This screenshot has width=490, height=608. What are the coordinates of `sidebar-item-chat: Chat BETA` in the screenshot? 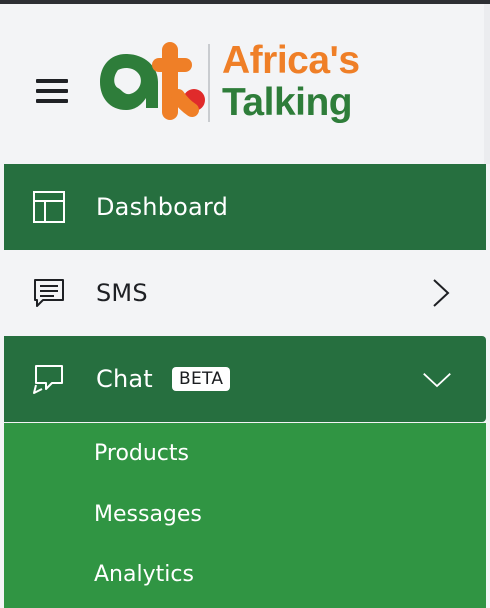 It's located at (245, 379).